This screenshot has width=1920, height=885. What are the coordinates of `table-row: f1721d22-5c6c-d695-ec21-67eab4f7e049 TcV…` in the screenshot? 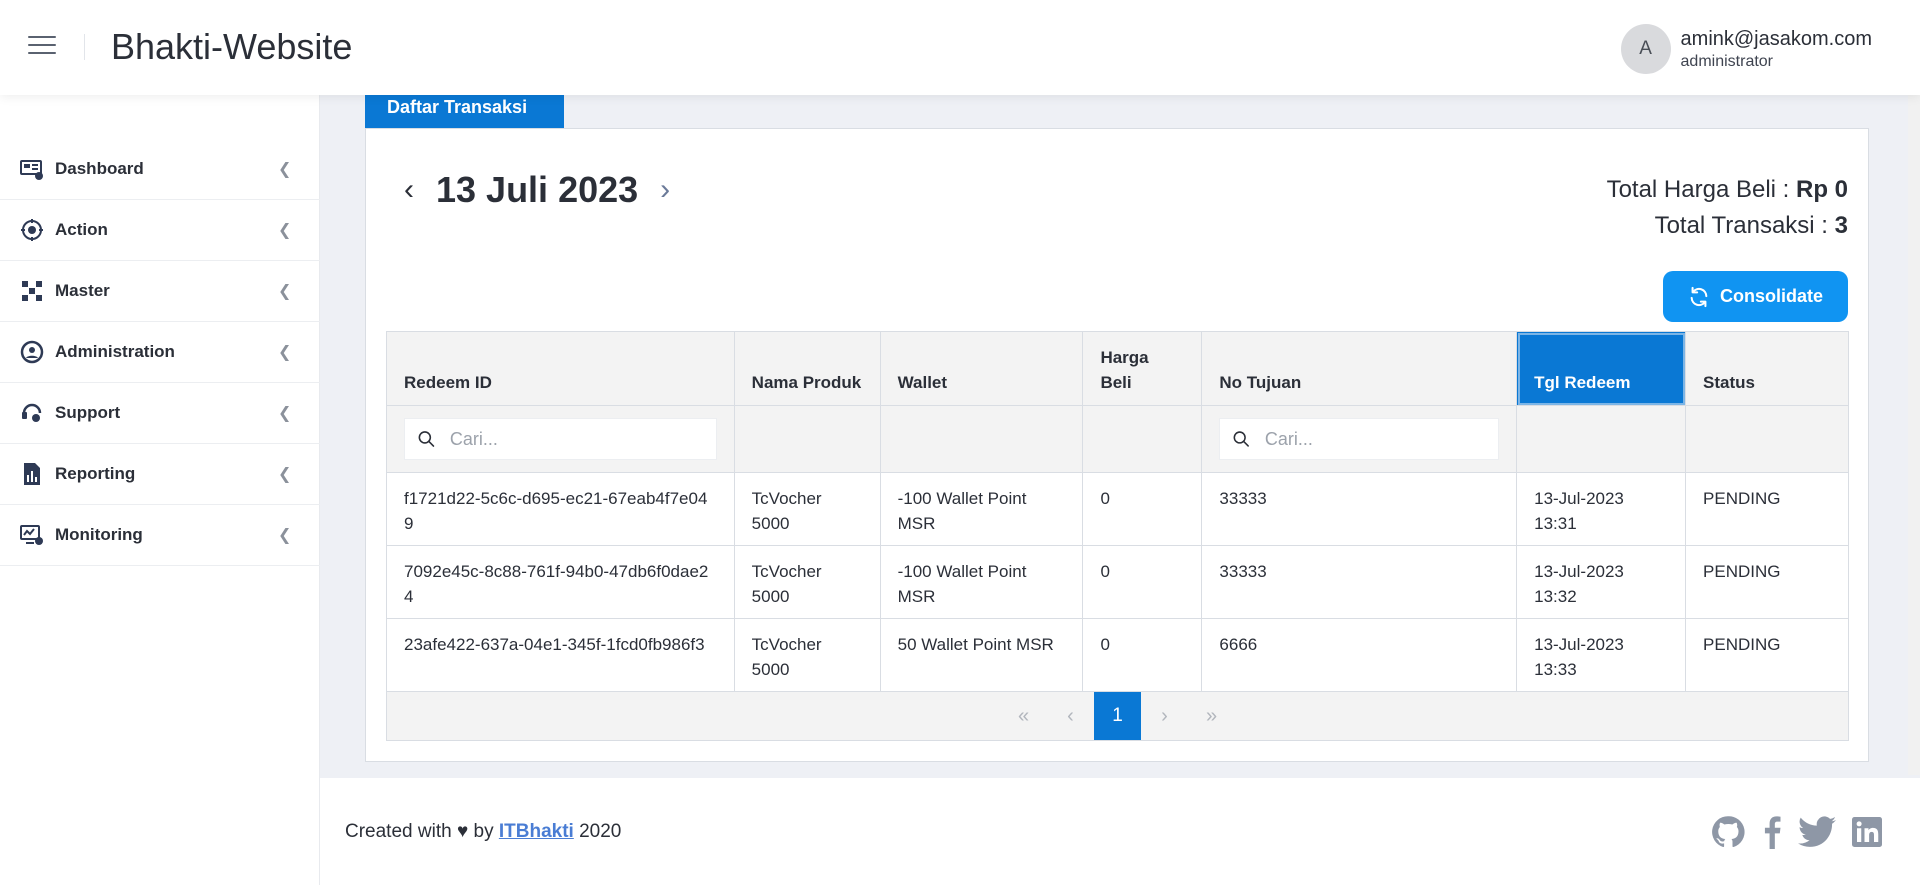 It's located at (1117, 509).